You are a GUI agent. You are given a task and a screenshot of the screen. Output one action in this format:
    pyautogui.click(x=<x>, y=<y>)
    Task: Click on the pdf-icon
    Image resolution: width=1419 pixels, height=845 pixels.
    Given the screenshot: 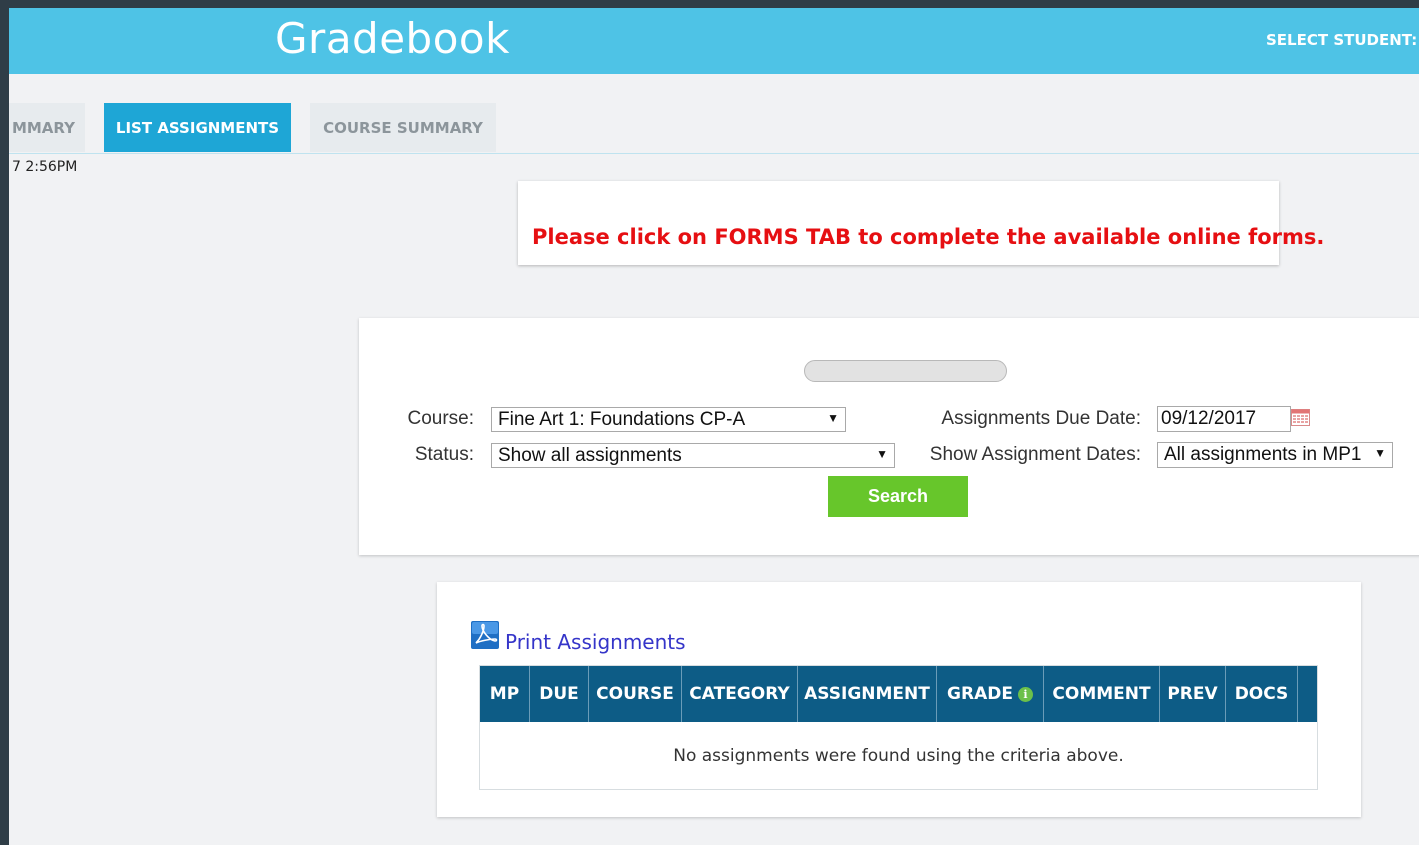 What is the action you would take?
    pyautogui.click(x=485, y=635)
    